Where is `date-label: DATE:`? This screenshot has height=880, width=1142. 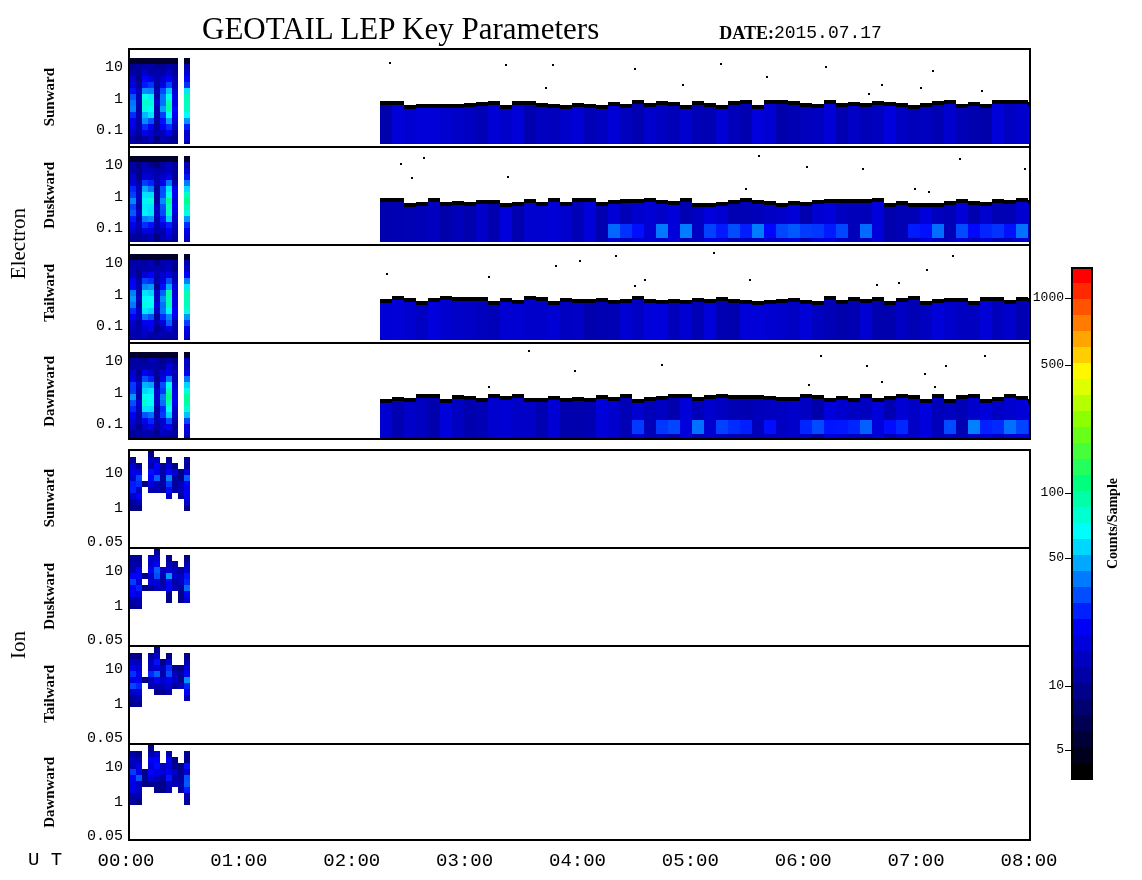 date-label: DATE: is located at coordinates (746, 33).